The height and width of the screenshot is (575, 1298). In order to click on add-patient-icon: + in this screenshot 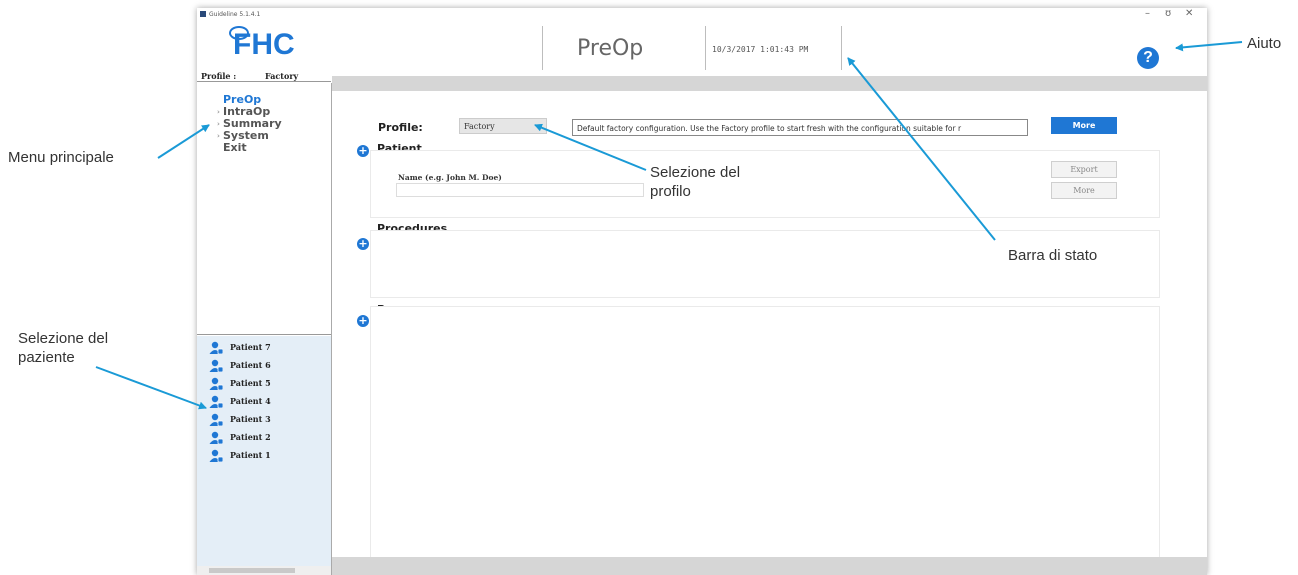, I will do `click(363, 151)`.